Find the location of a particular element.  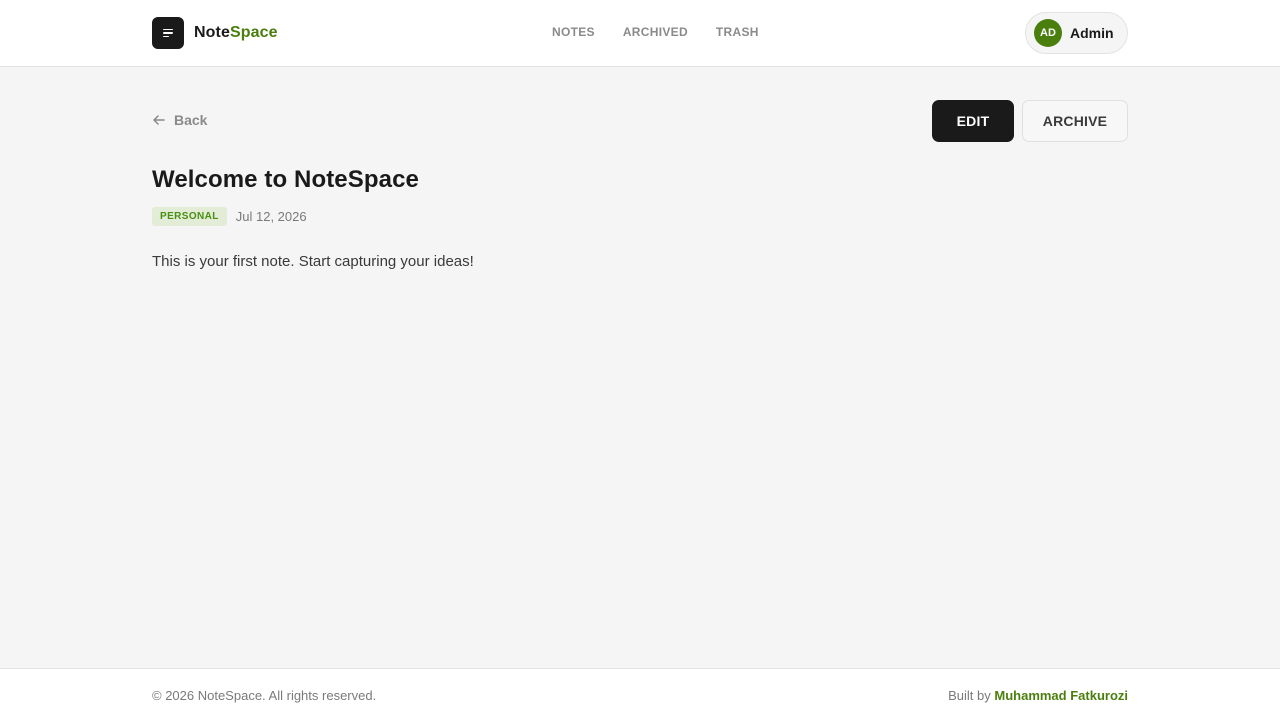

arrow-left-icon is located at coordinates (159, 120).